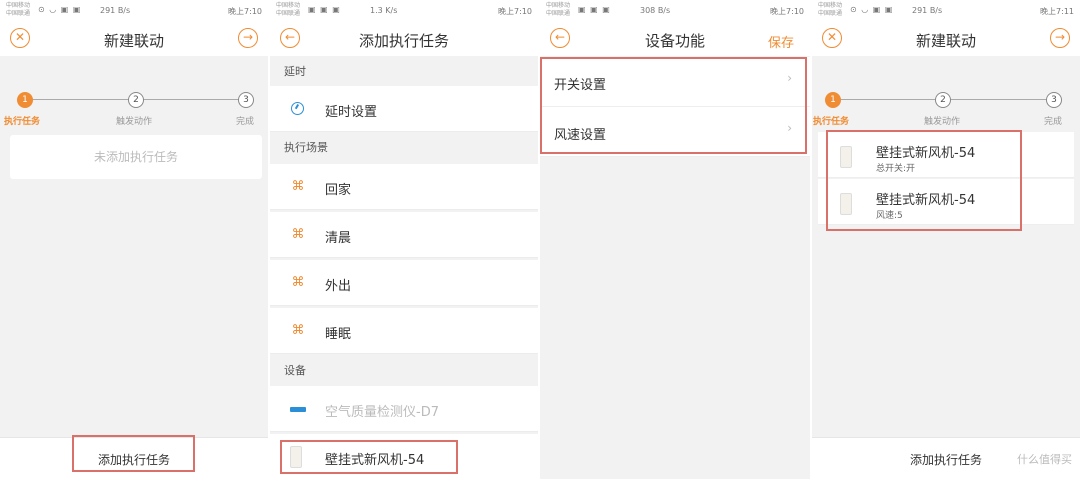  What do you see at coordinates (946, 11) in the screenshot?
I see `status-bar: 中国移动 中国联通 ⊙ ◡ ▣ ▣ 291 B/s 晚上7:11` at bounding box center [946, 11].